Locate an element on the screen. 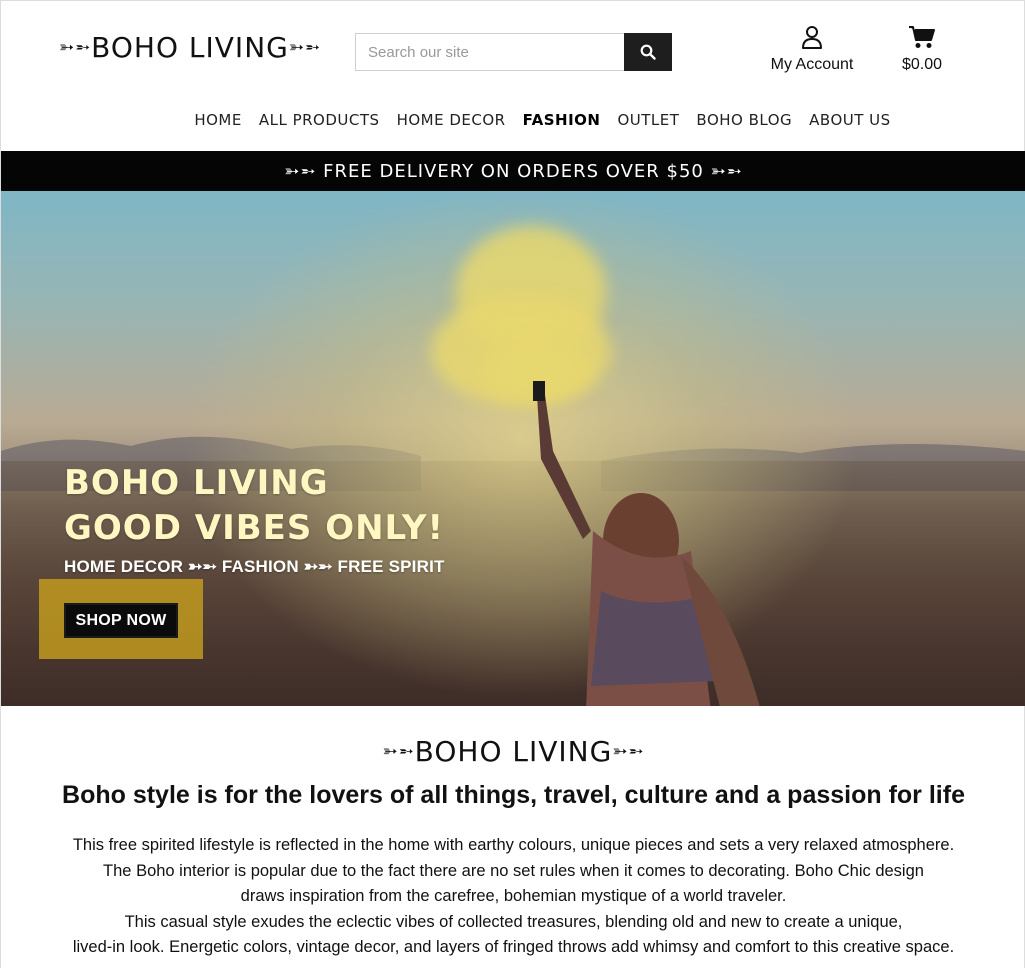  hero-title: BOHO LIVING GOOD VIBES ONLY! is located at coordinates (254, 506).